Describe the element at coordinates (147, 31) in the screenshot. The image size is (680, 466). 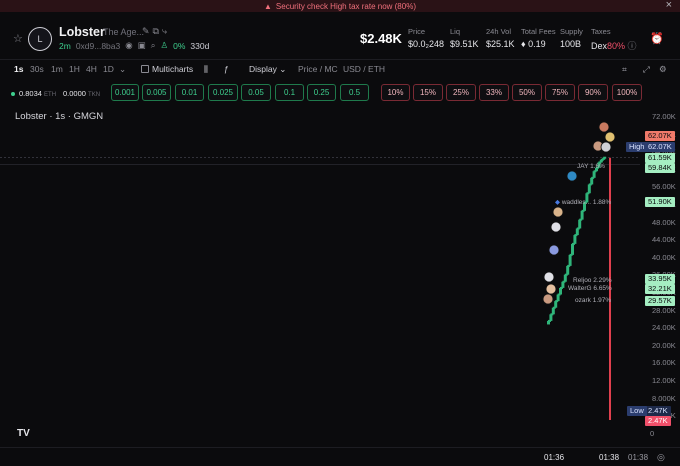
I see `edit-icon: ✎` at that location.